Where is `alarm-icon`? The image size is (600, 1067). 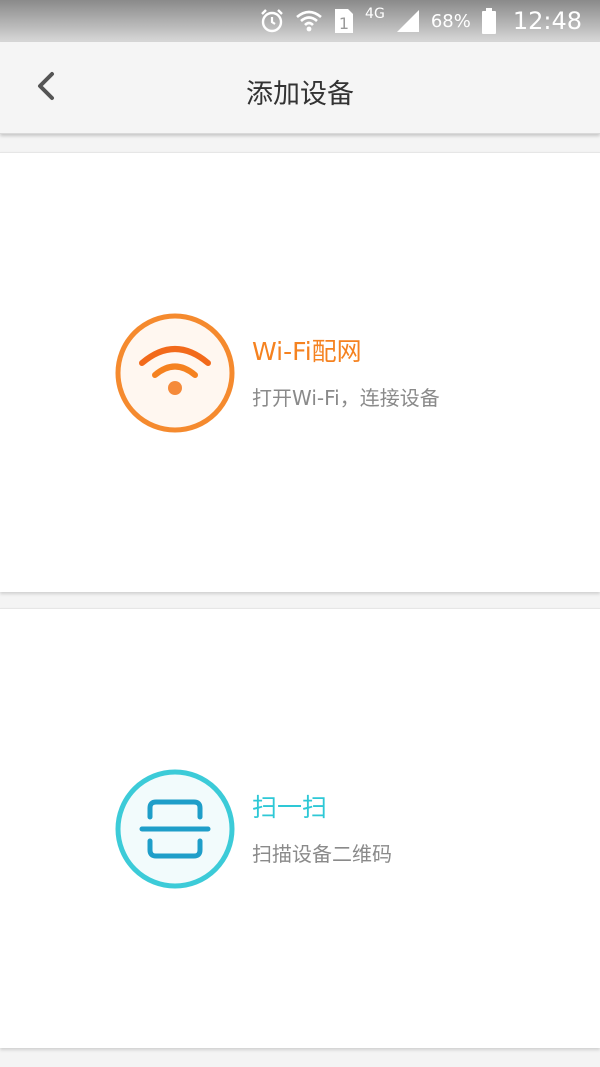 alarm-icon is located at coordinates (272, 21).